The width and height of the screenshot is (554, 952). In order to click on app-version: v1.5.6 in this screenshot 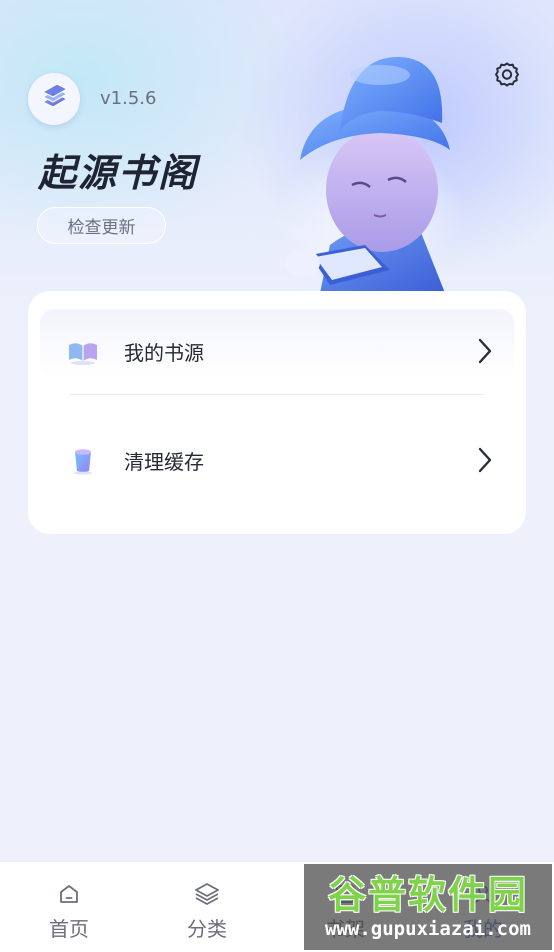, I will do `click(128, 98)`.